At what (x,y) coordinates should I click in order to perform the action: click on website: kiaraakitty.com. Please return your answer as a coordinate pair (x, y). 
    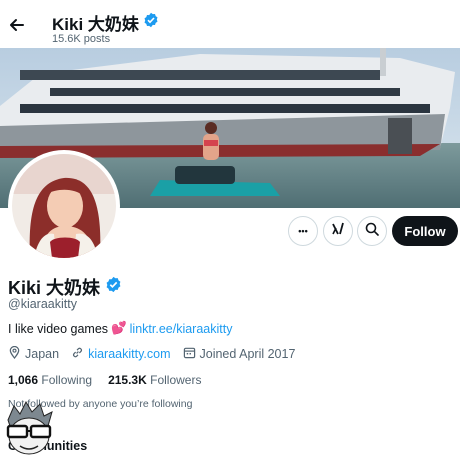
    Looking at the image, I should click on (121, 354).